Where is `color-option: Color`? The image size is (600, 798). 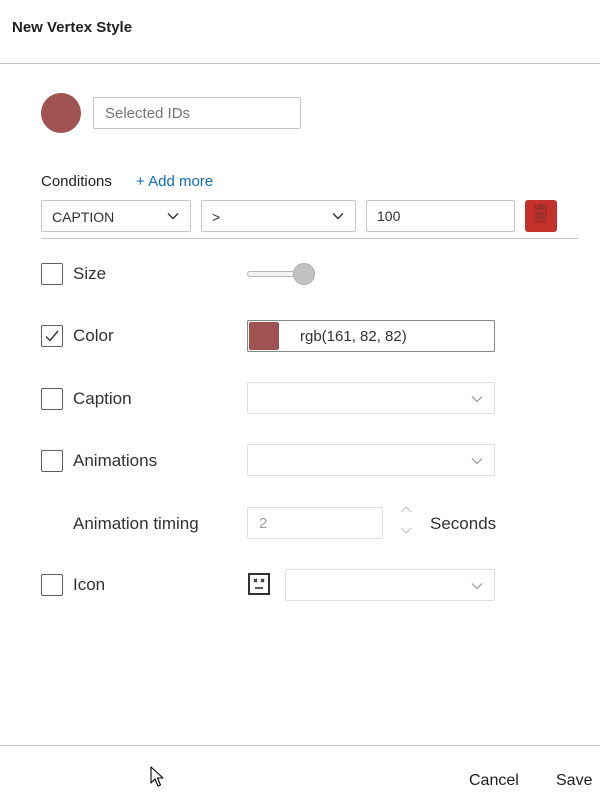 color-option: Color is located at coordinates (141, 336).